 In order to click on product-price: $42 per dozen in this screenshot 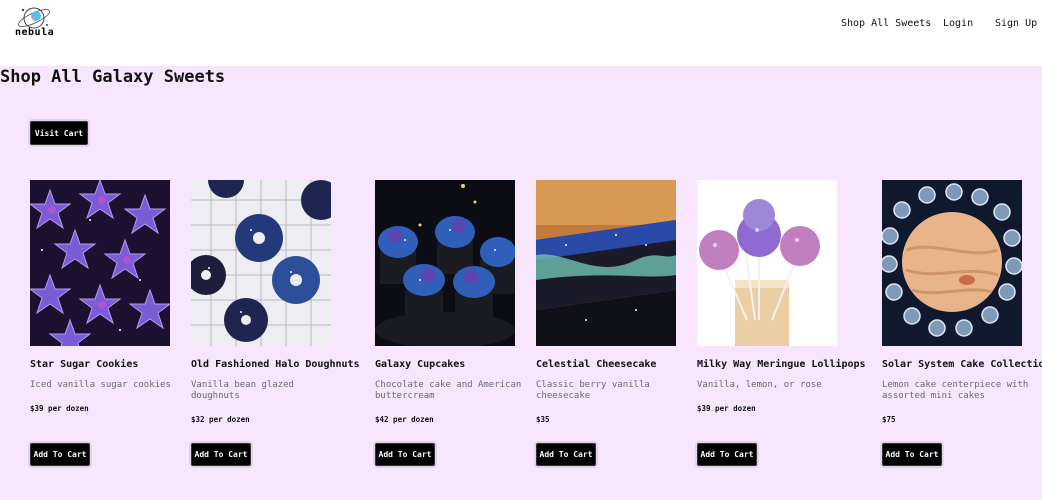, I will do `click(404, 419)`.